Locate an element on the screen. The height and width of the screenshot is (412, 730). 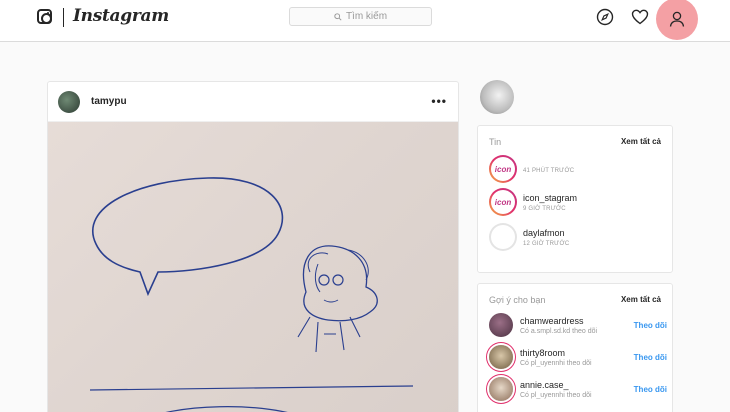
more-options-icon: ••• is located at coordinates (439, 101).